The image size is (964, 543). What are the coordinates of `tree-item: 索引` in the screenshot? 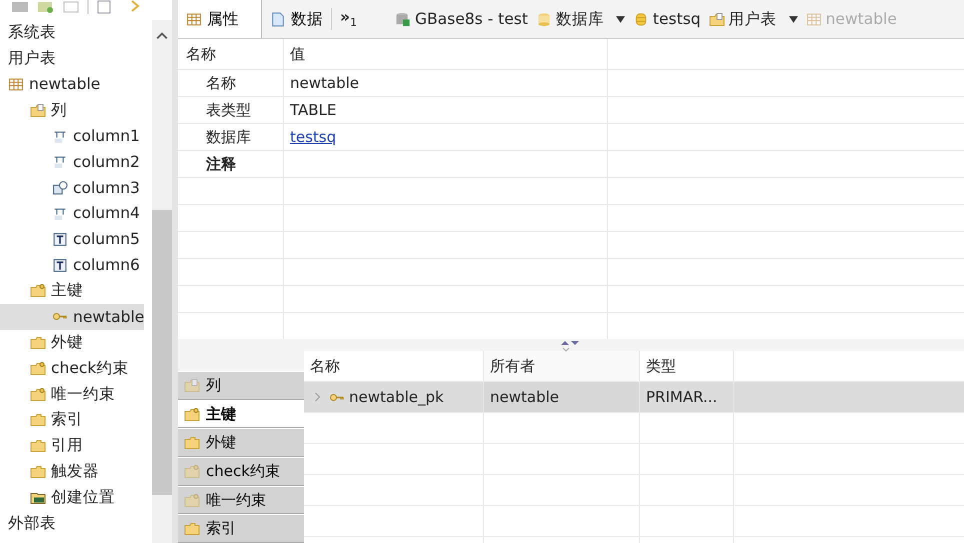 It's located at (41, 419).